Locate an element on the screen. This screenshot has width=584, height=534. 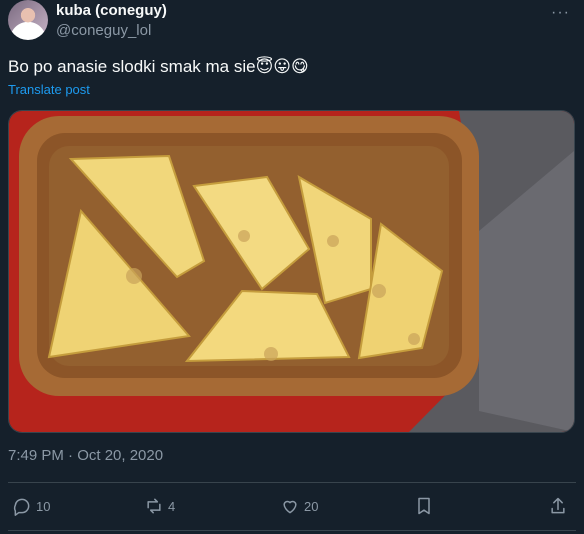
tweet-emojis: 😇😛😋 is located at coordinates (282, 66).